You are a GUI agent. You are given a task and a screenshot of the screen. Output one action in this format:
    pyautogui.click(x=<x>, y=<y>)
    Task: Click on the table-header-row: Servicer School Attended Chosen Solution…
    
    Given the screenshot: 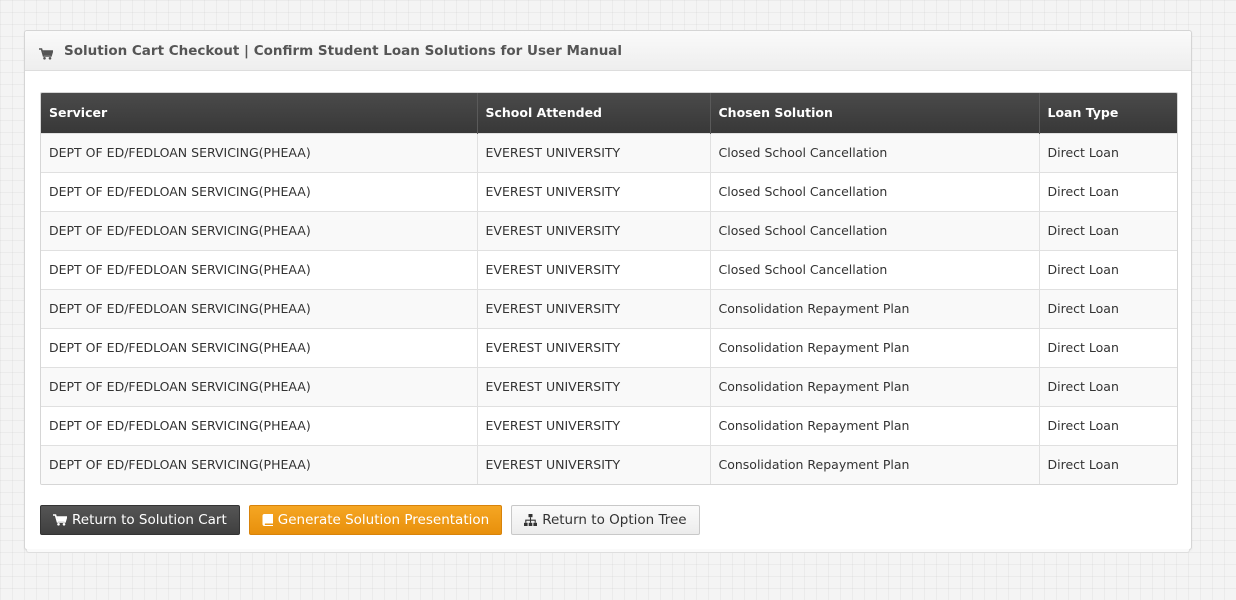 What is the action you would take?
    pyautogui.click(x=609, y=113)
    